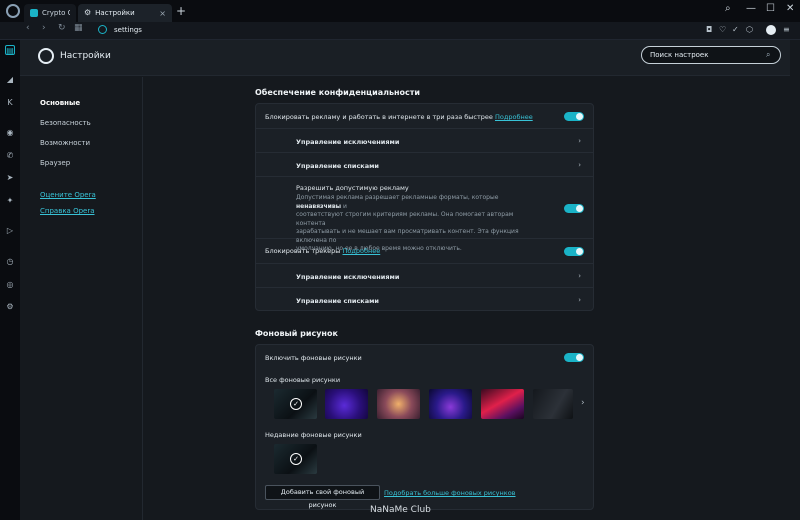  I want to click on block-trackers-label: Блокировать трекеры Подробнее, so click(323, 251).